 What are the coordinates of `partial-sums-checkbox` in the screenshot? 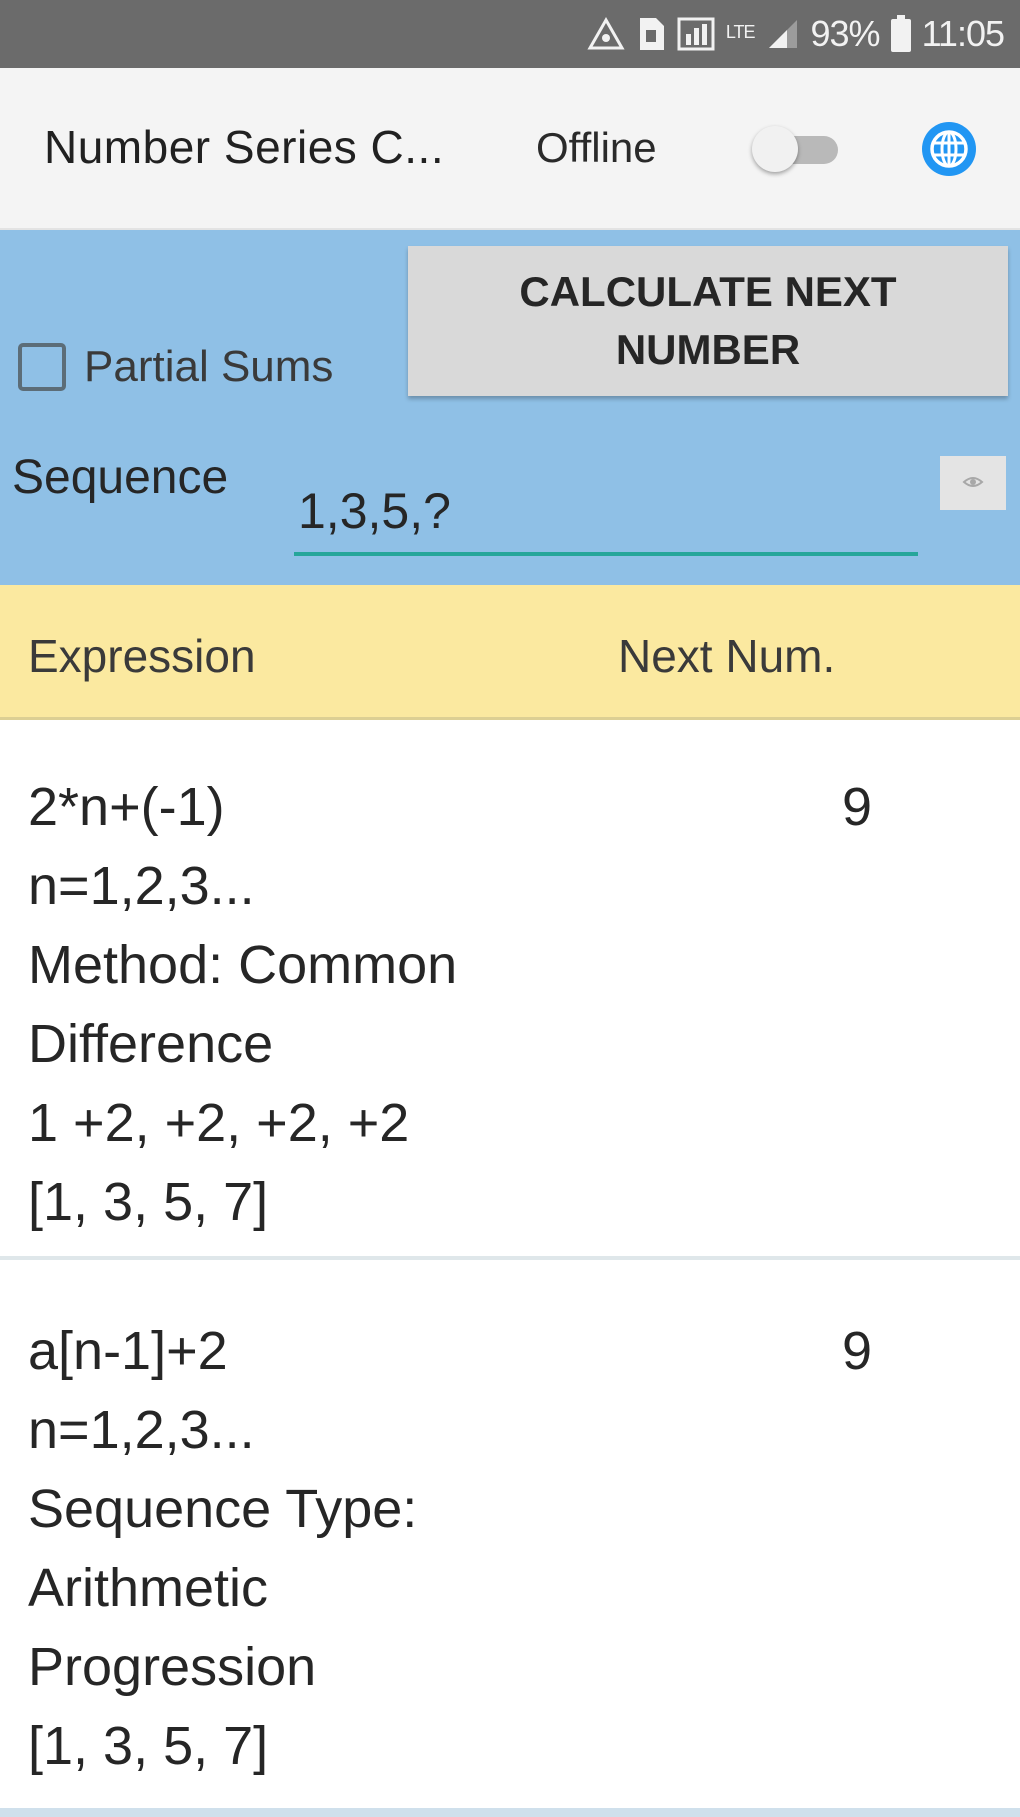 It's located at (42, 367).